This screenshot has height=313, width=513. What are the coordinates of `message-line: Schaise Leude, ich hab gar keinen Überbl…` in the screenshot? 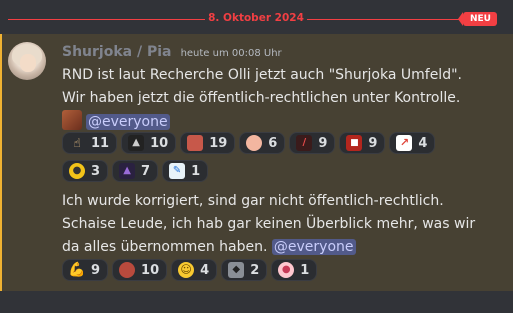 It's located at (269, 224).